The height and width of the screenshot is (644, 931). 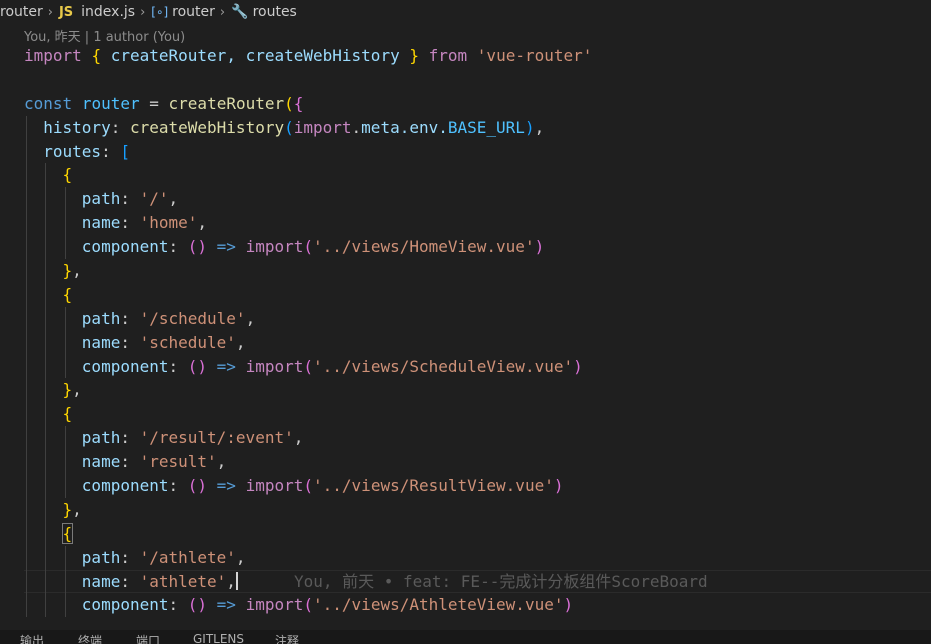 What do you see at coordinates (240, 12) in the screenshot?
I see `property-wrench-icon: 🔧` at bounding box center [240, 12].